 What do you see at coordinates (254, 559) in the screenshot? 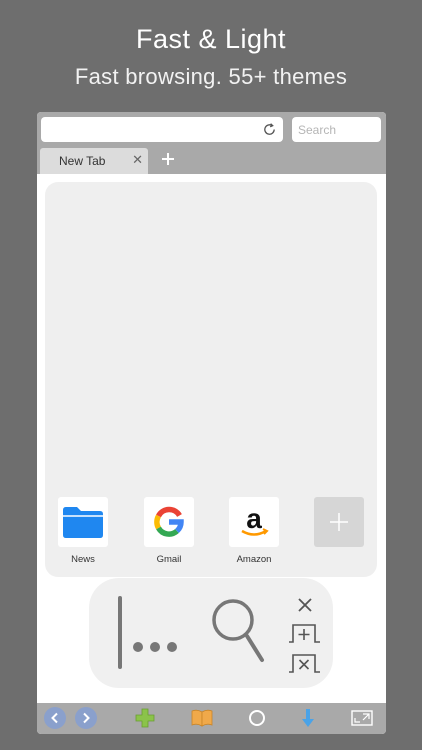
I see `speed-dial-label: Amazon` at bounding box center [254, 559].